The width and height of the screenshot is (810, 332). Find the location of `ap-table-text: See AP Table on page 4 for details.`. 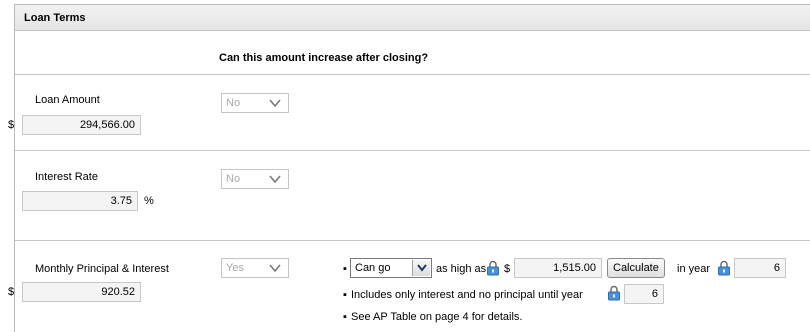

ap-table-text: See AP Table on page 4 for details. is located at coordinates (437, 317).